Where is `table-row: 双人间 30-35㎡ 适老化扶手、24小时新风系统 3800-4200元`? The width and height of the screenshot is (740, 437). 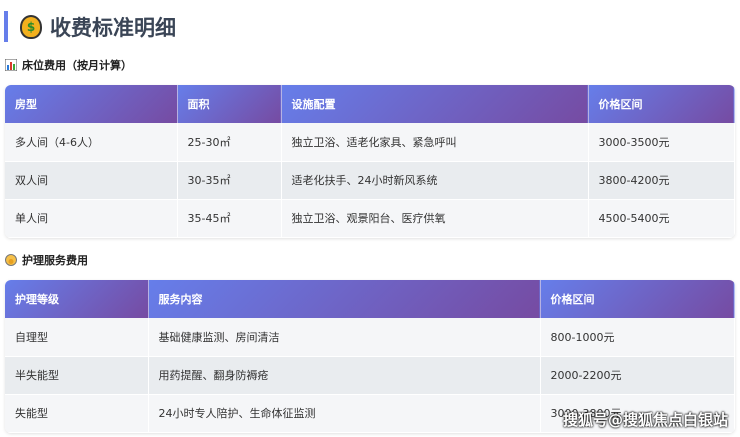 table-row: 双人间 30-35㎡ 适老化扶手、24小时新风系统 3800-4200元 is located at coordinates (370, 180).